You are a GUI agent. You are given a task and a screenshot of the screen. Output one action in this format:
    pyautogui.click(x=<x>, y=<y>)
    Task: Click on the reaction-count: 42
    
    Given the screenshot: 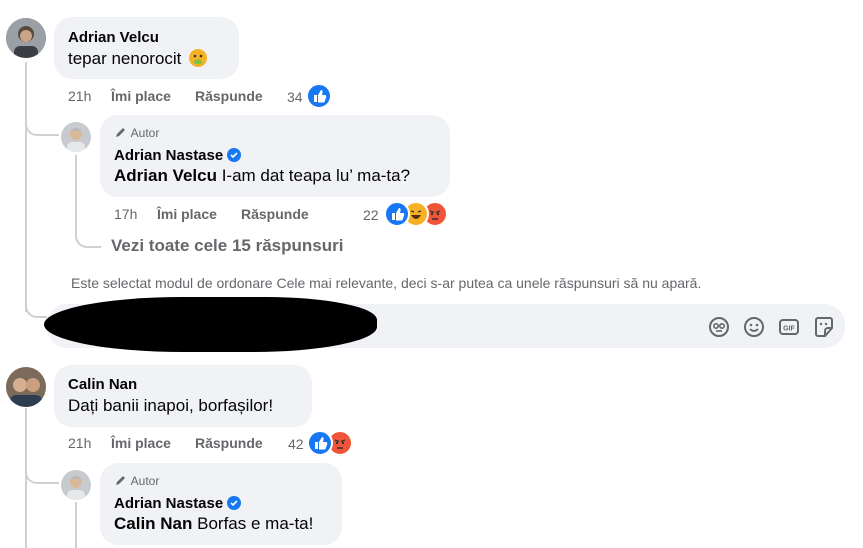 What is the action you would take?
    pyautogui.click(x=296, y=444)
    